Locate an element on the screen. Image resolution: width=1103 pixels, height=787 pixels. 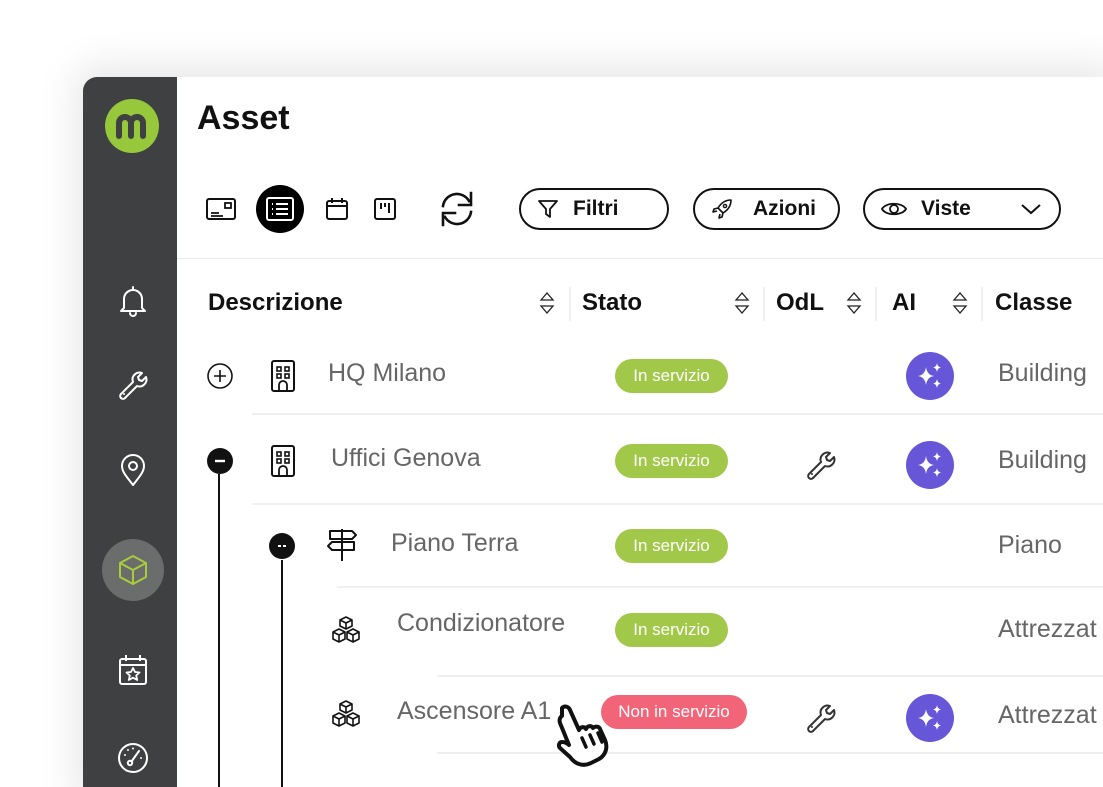
asset-name: Uffici Genova is located at coordinates (406, 458).